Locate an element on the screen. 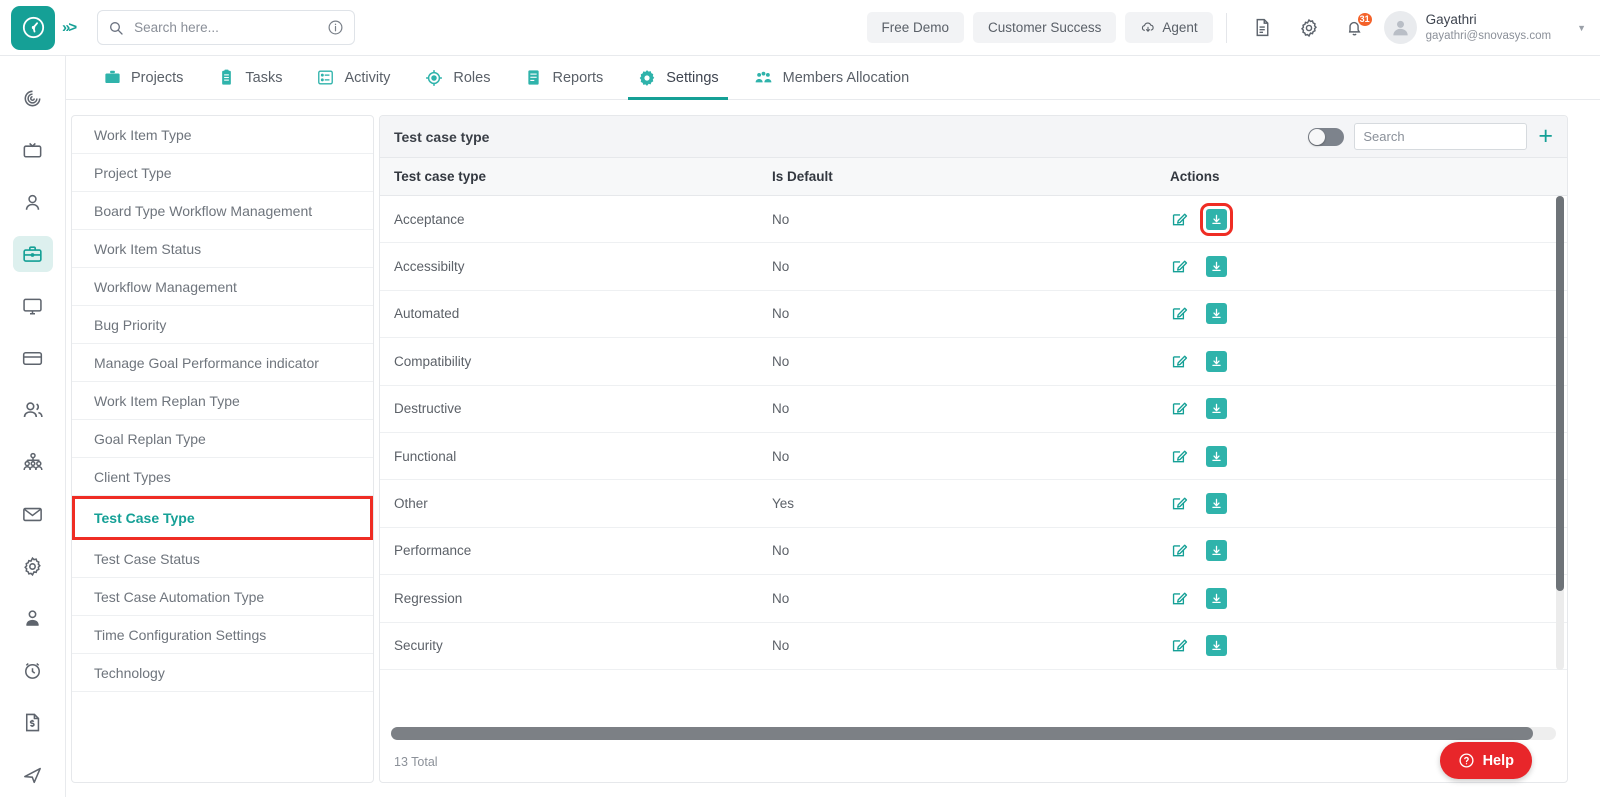 The width and height of the screenshot is (1600, 797). settings-menu-item: Work Item Type is located at coordinates (222, 135).